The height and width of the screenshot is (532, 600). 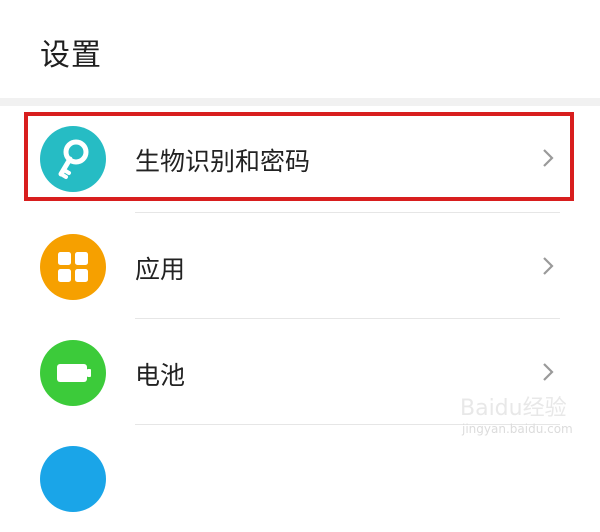 I want to click on section-separator, so click(x=300, y=102).